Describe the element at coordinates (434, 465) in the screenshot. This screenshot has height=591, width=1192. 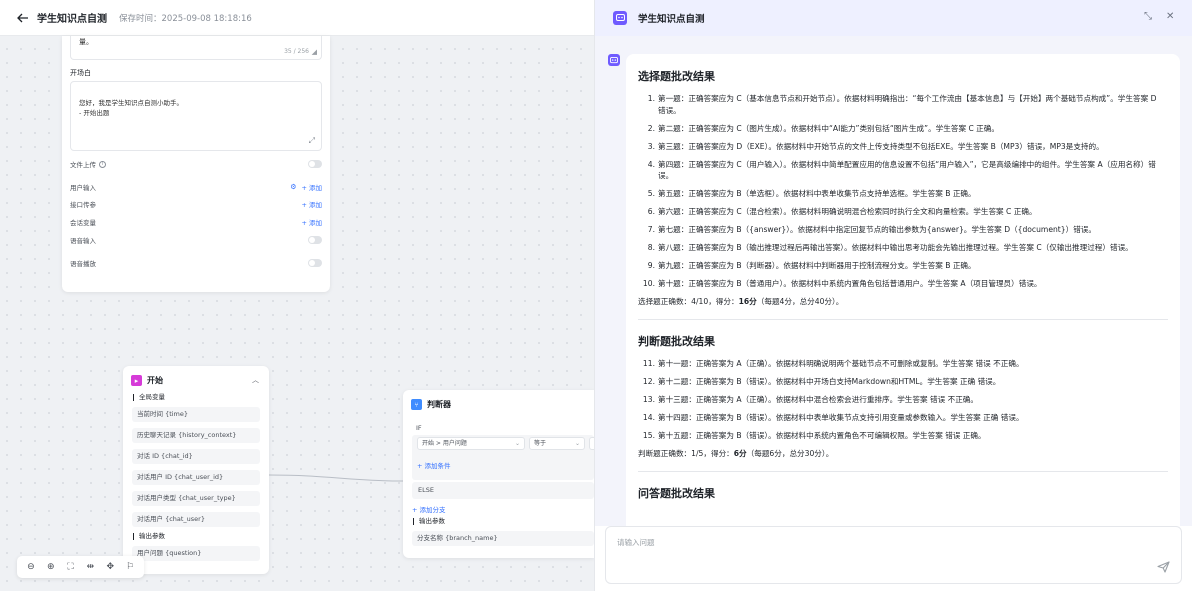
I see `add-condition-button: + 添加条件` at that location.